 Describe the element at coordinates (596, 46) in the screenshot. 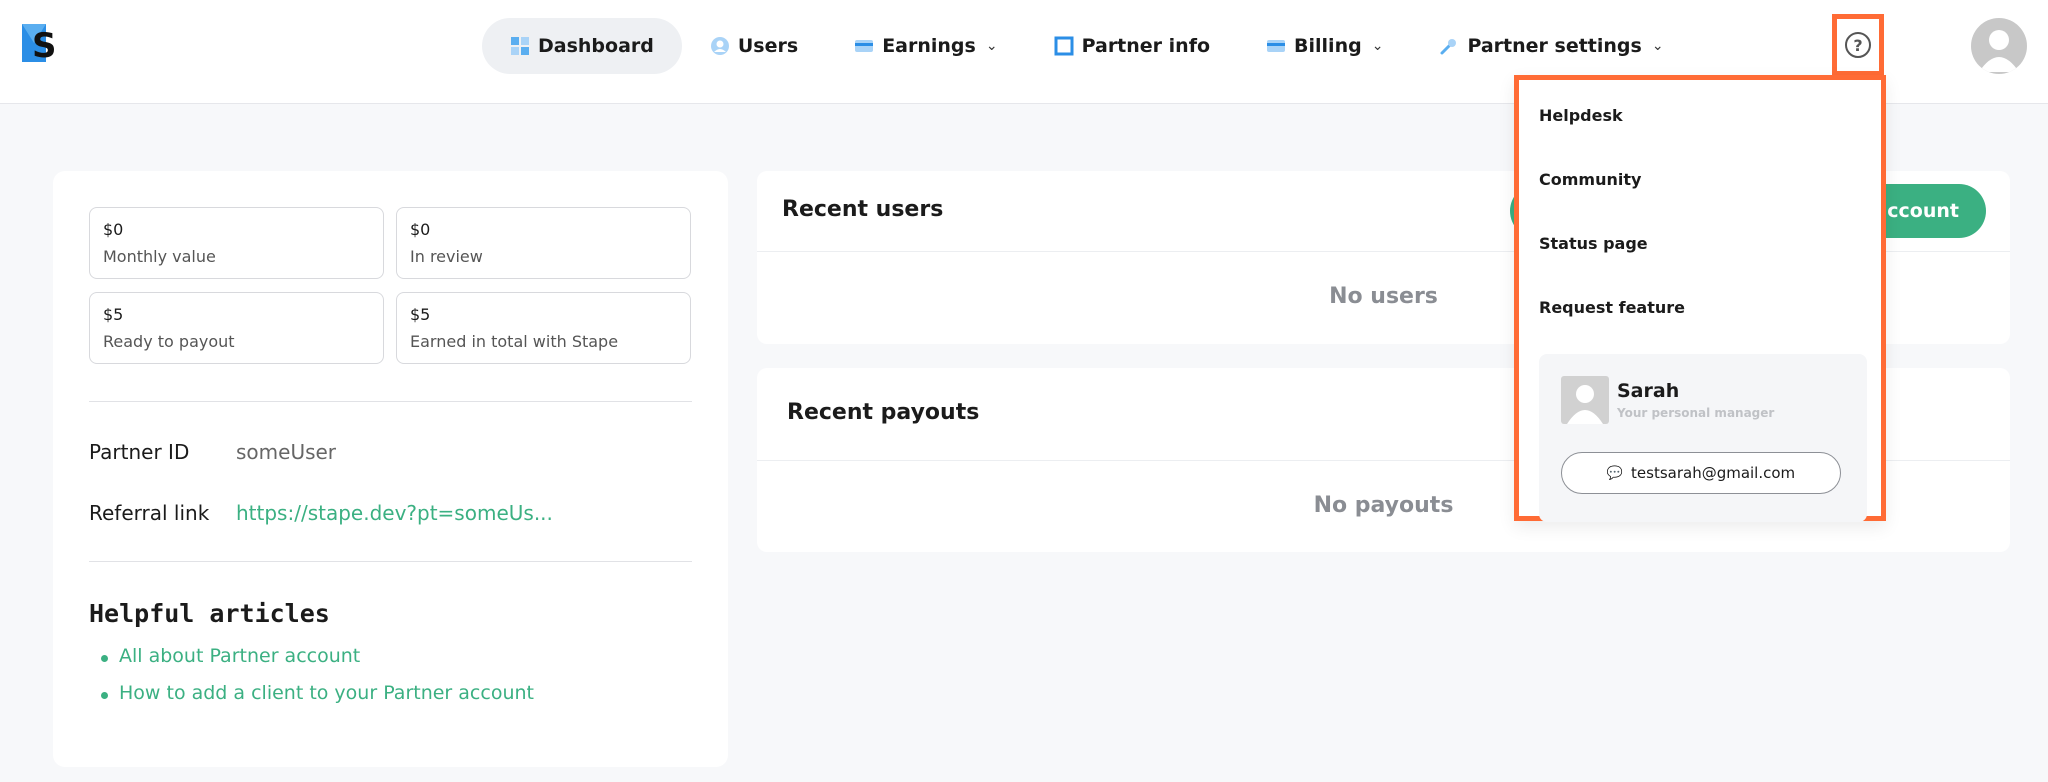

I see `nav-dashboard-label: Dashboard` at that location.